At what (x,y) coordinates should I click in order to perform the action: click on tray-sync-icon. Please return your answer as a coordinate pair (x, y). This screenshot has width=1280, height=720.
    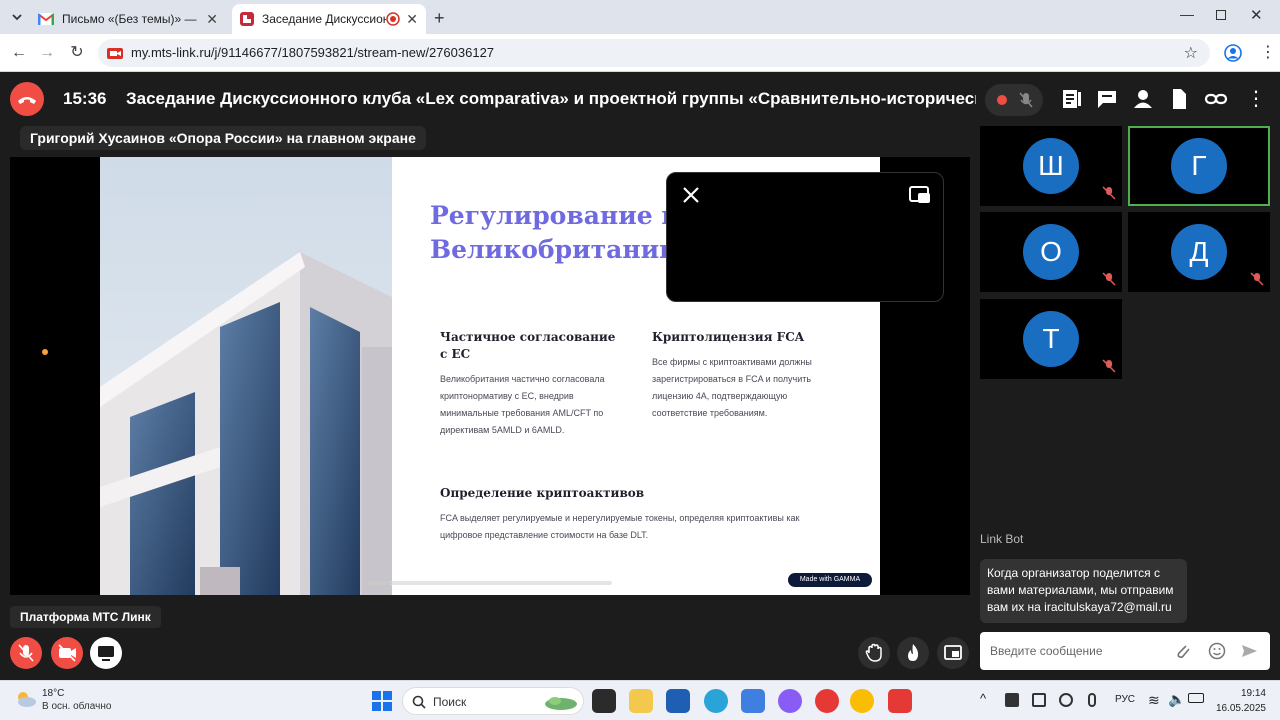
    Looking at the image, I should click on (1066, 700).